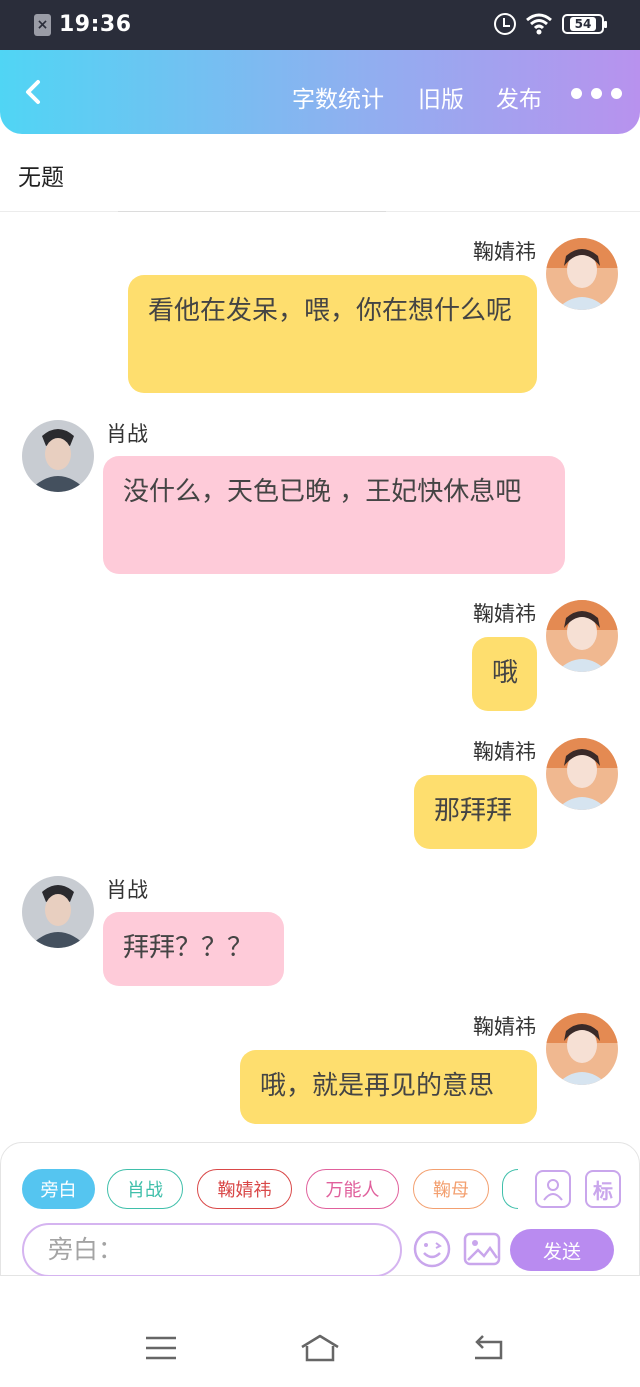 Image resolution: width=640 pixels, height=1387 pixels. I want to click on chip-jumu: 鞠母, so click(451, 1189).